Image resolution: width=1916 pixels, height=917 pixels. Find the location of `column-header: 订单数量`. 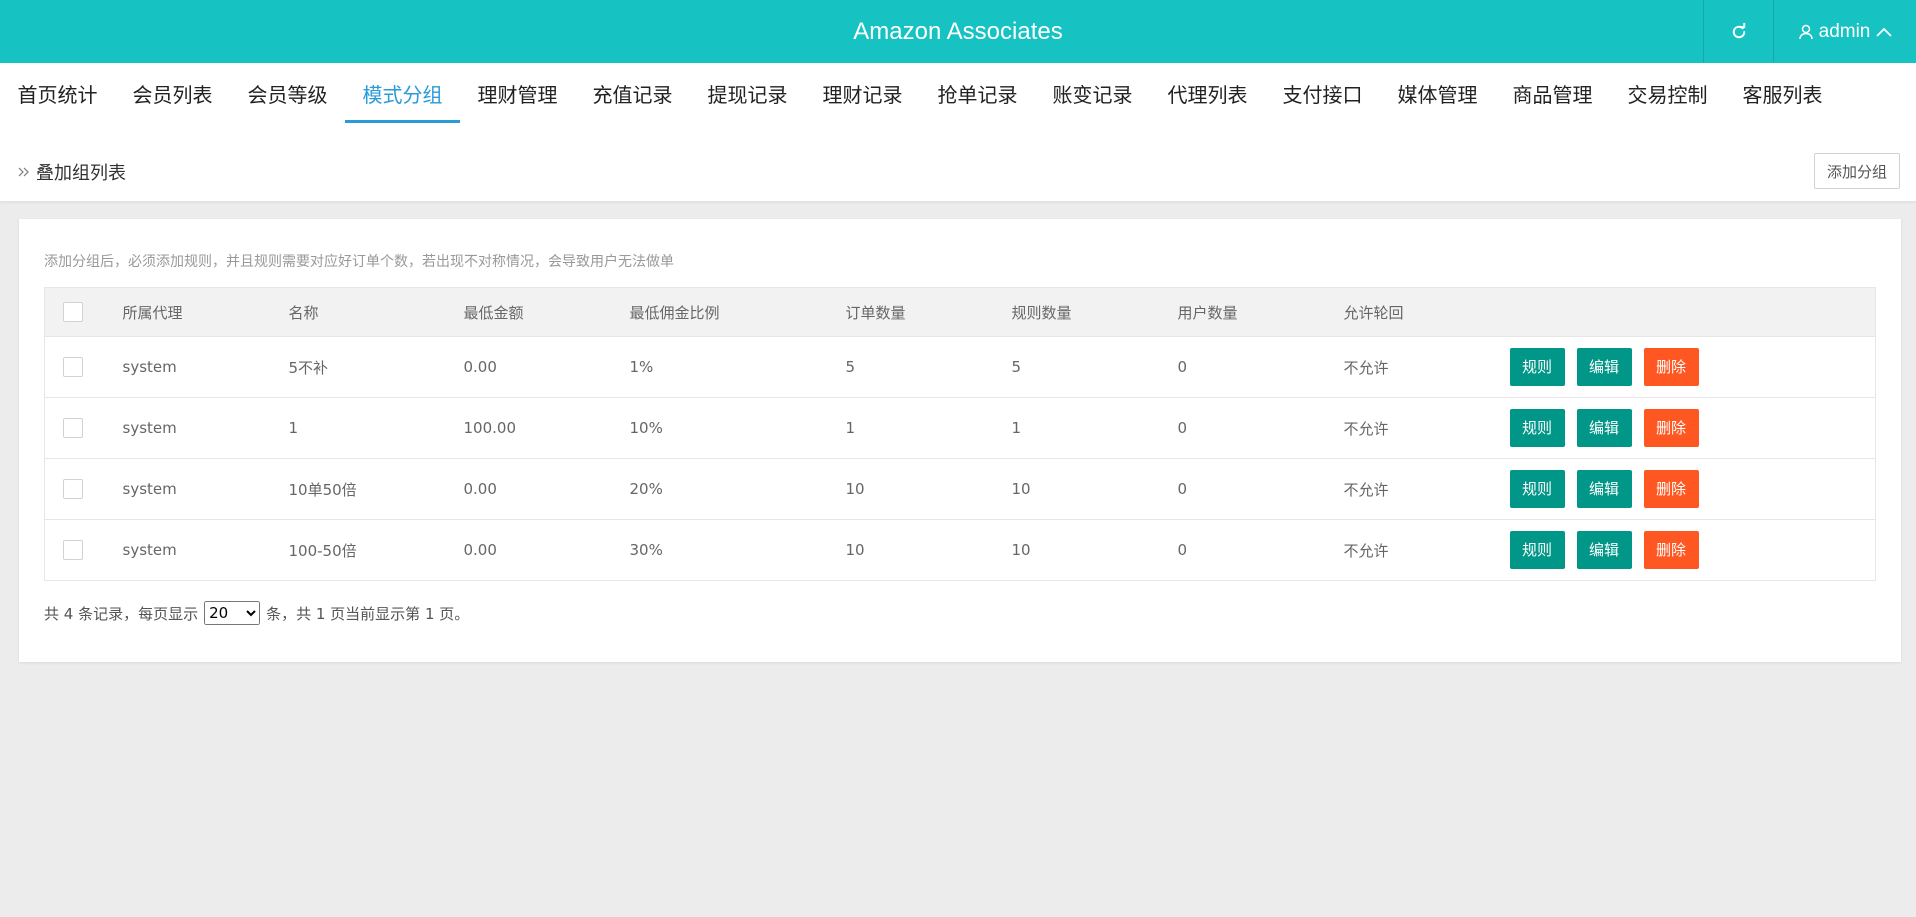

column-header: 订单数量 is located at coordinates (928, 312).